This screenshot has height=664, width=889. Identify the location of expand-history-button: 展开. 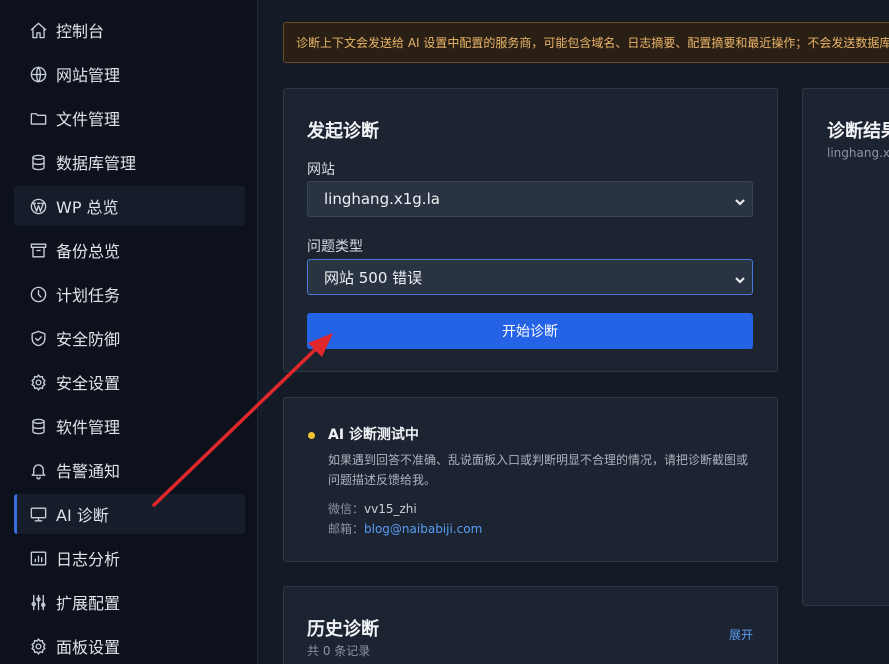
(741, 635).